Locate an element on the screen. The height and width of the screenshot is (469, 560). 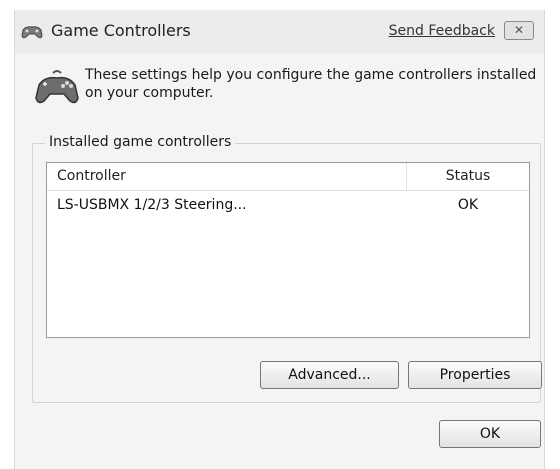
title-bar: Game Controllers Send Feedback ✕ is located at coordinates (279, 32).